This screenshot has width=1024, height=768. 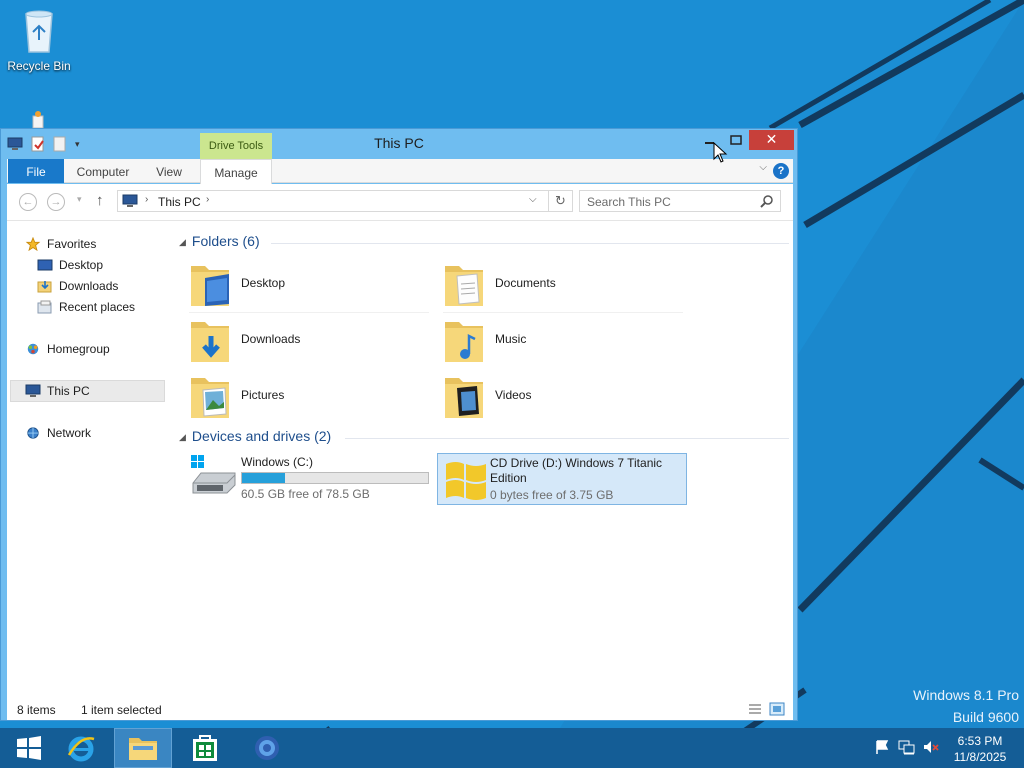 I want to click on nav-recent-places: Recent places, so click(x=86, y=307).